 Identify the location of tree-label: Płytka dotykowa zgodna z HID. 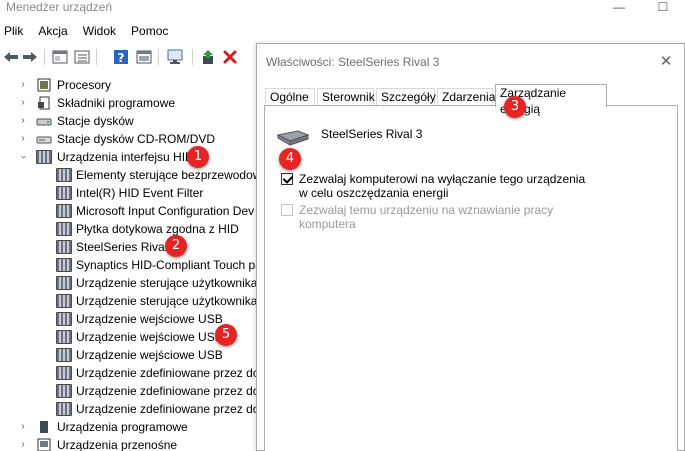
(157, 229).